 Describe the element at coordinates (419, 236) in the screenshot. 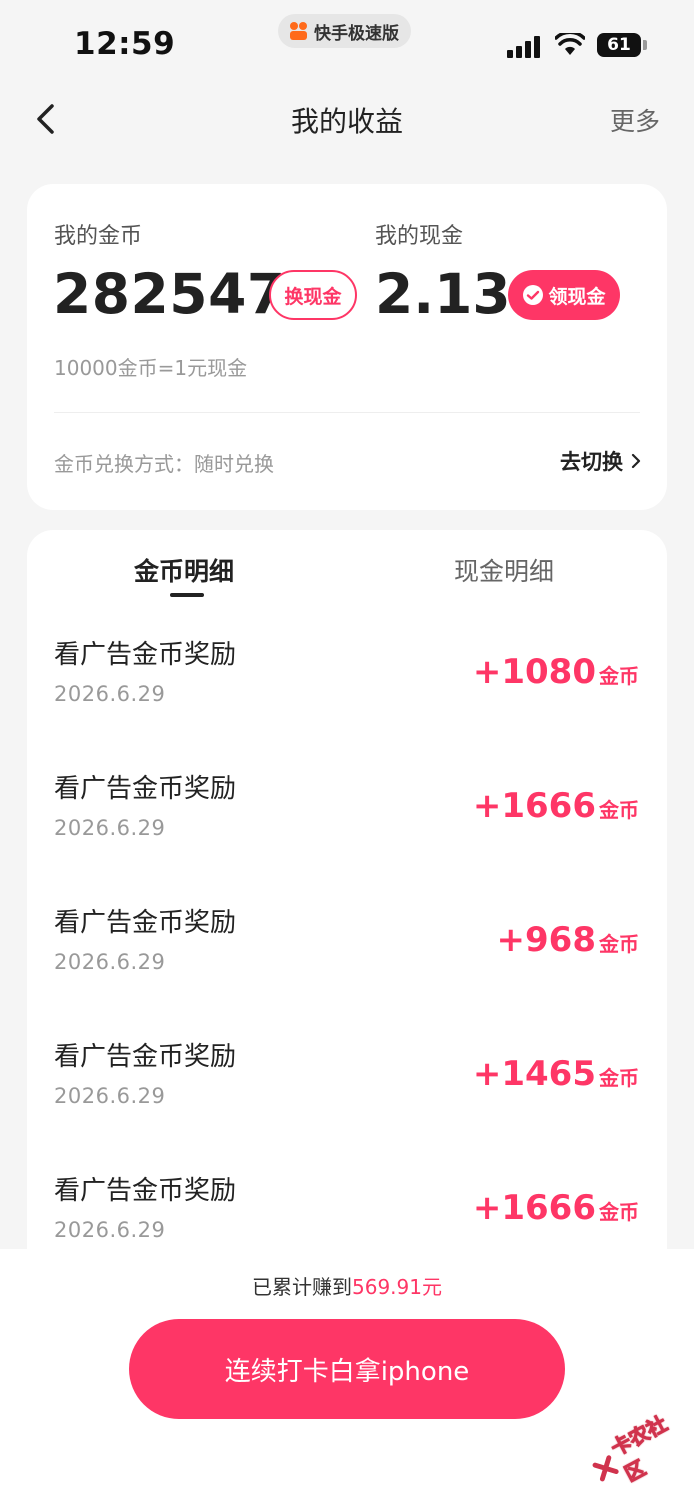

I see `cash-label: 我的现金` at that location.